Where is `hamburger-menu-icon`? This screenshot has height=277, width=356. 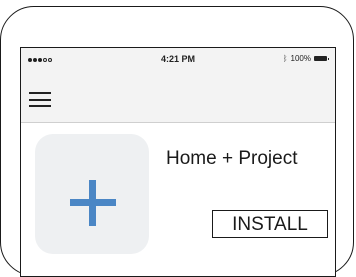 hamburger-menu-icon is located at coordinates (40, 100).